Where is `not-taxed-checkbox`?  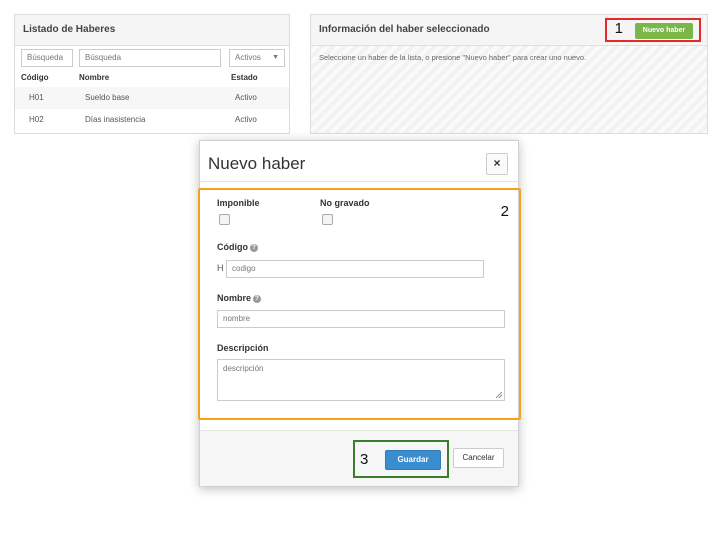
not-taxed-checkbox is located at coordinates (327, 219).